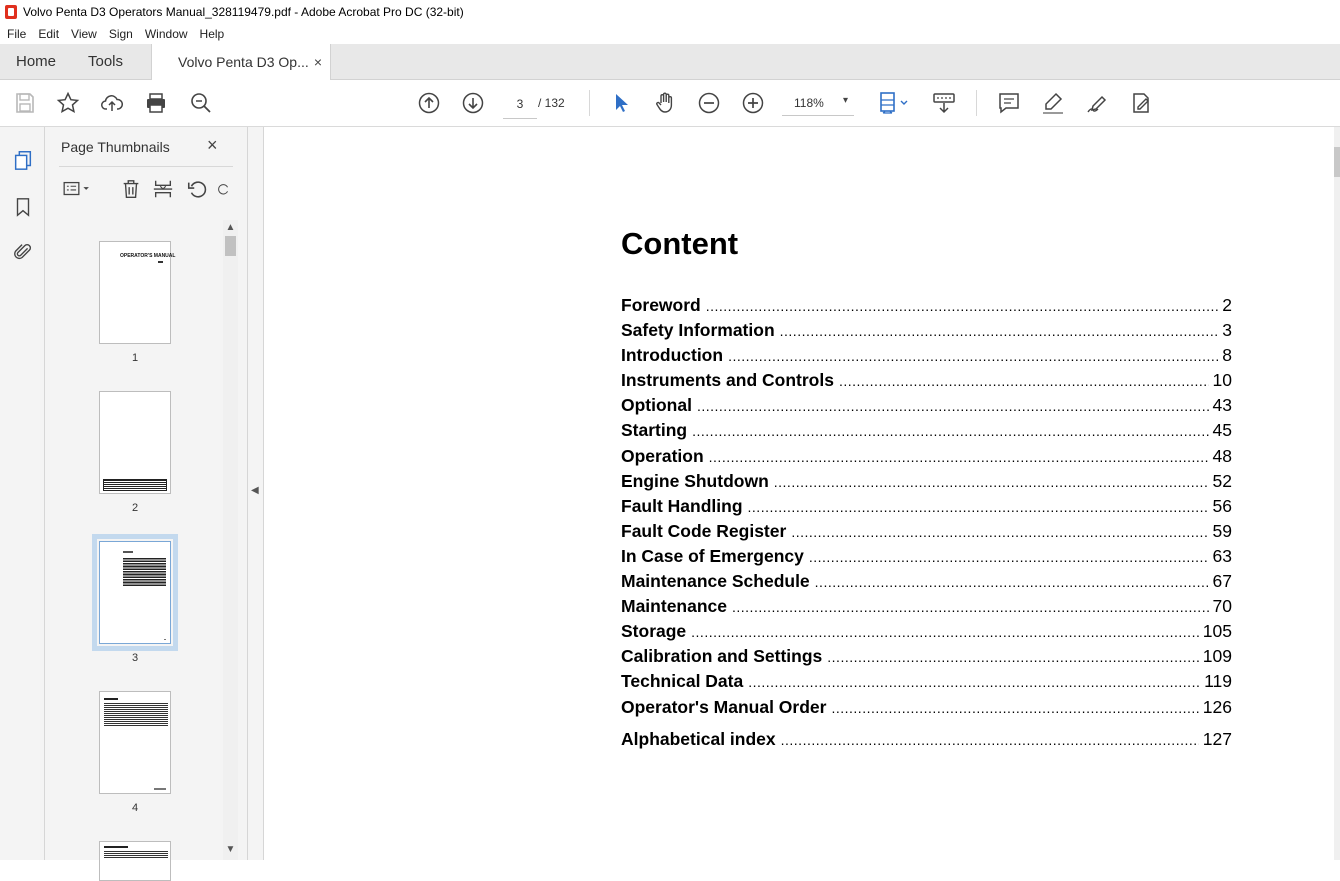 This screenshot has width=1340, height=881. I want to click on toc-entry: Alphabetical index 127, so click(926, 741).